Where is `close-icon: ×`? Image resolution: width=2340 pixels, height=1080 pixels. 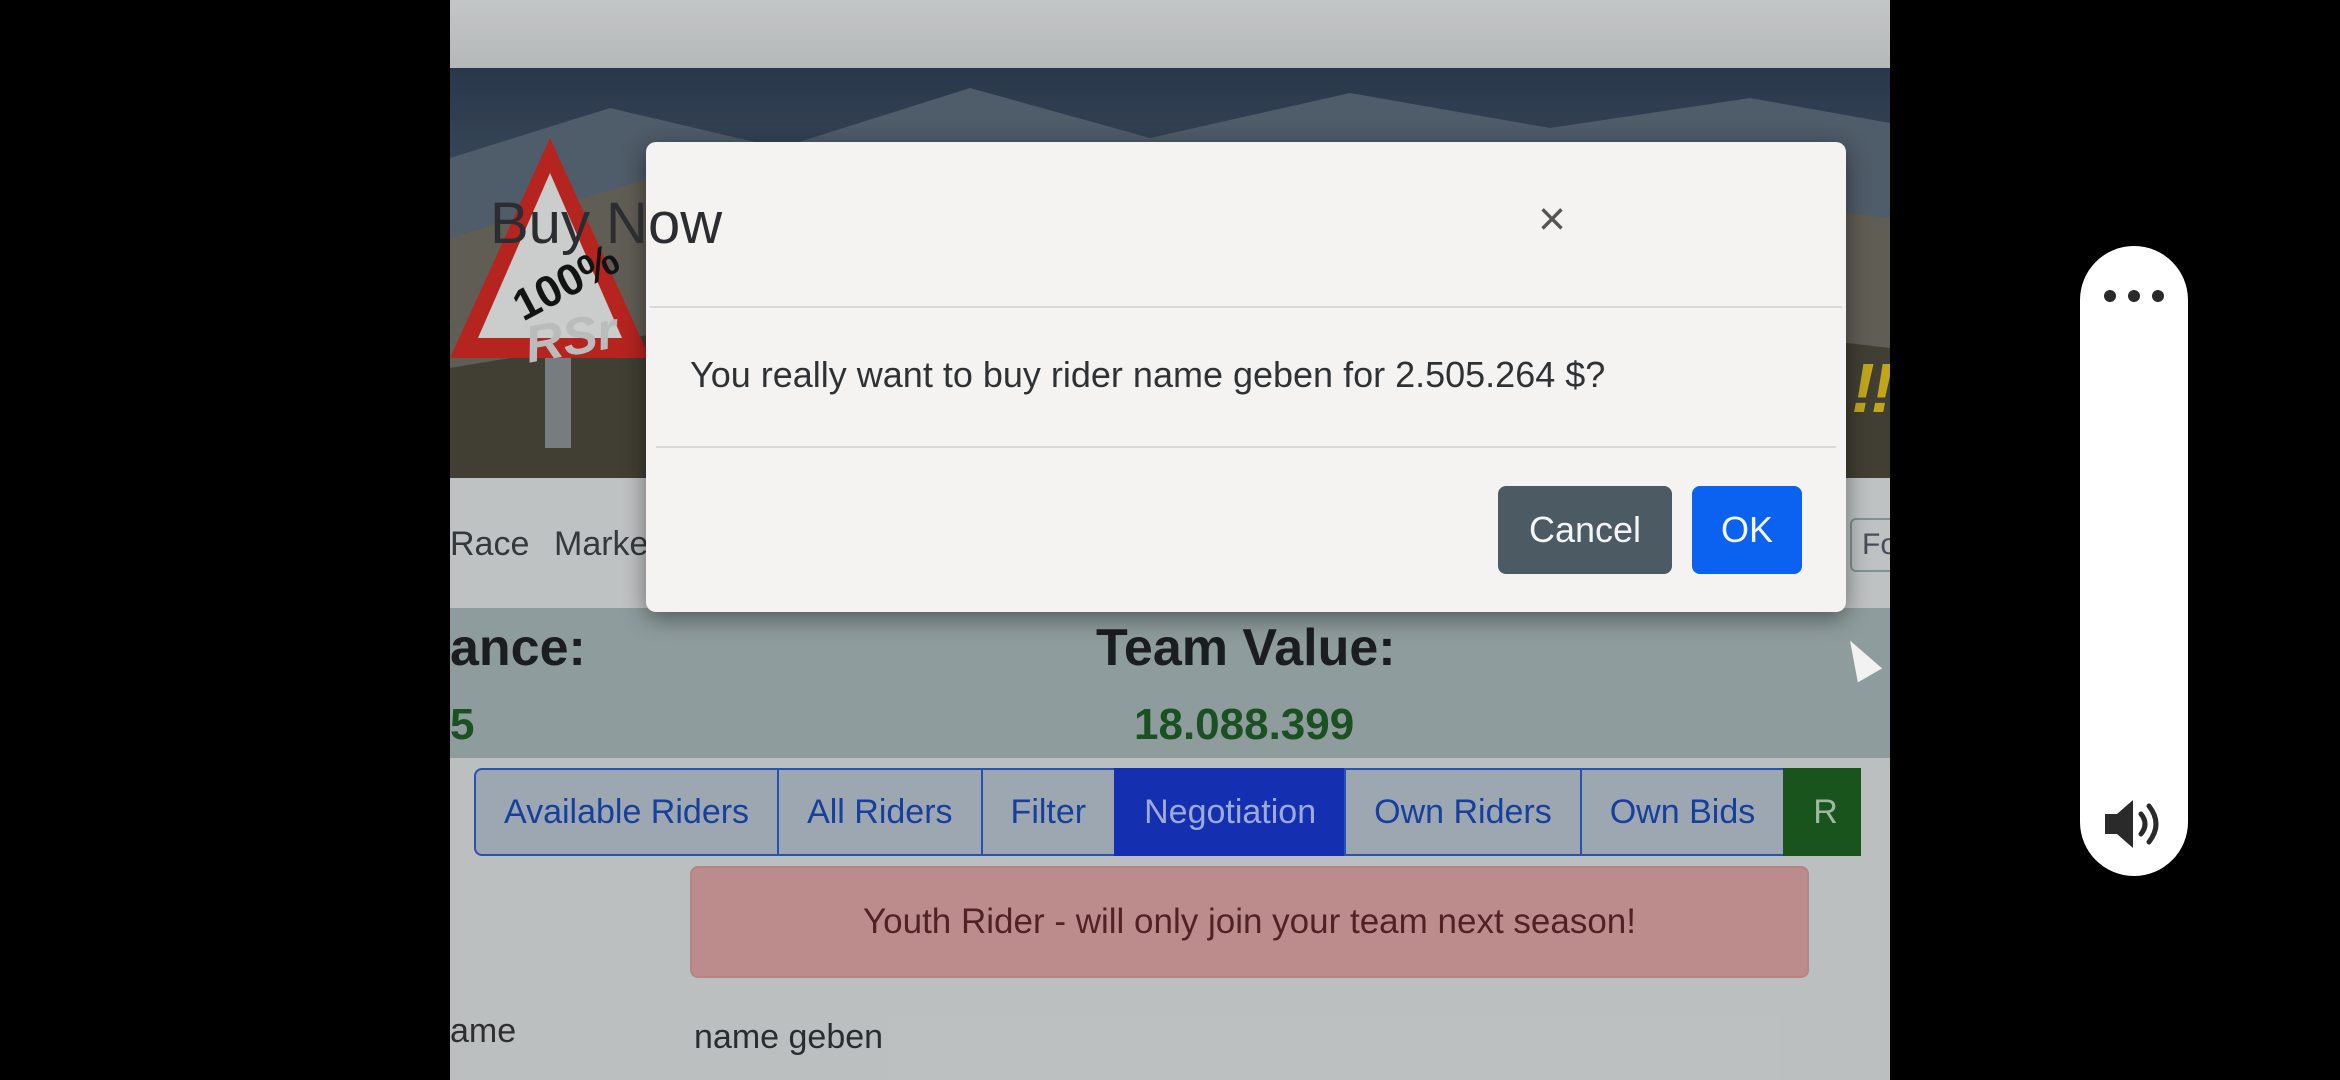
close-icon: × is located at coordinates (1552, 219).